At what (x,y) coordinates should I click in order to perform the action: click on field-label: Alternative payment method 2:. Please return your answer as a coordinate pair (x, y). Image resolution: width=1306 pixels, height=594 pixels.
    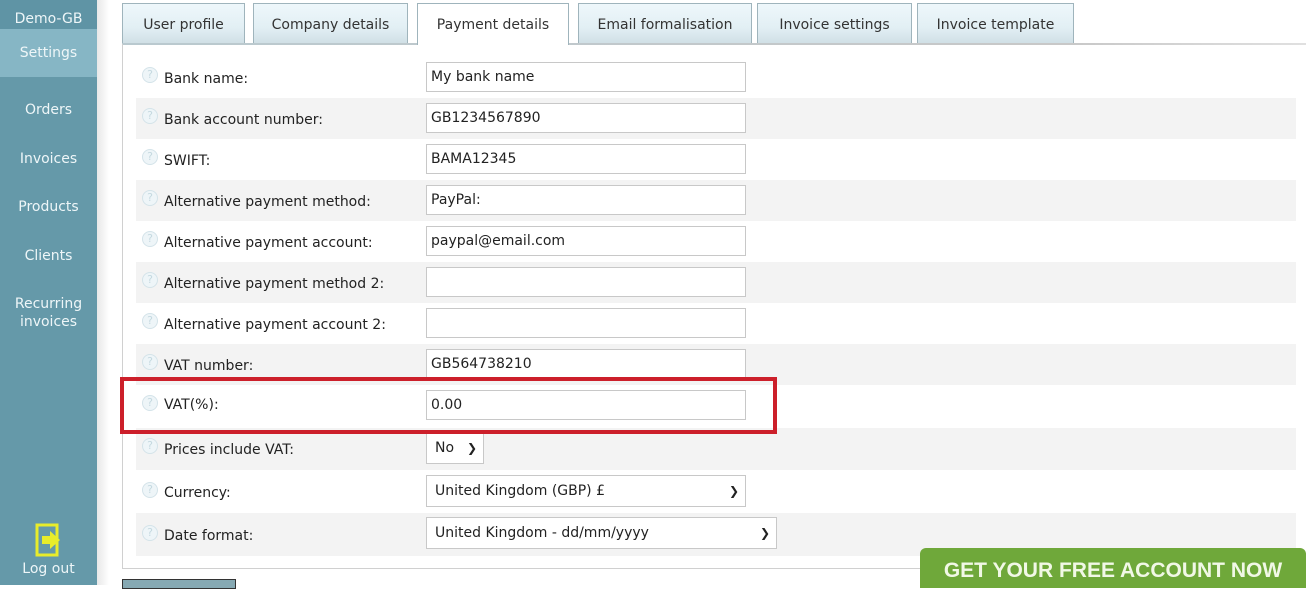
    Looking at the image, I should click on (274, 284).